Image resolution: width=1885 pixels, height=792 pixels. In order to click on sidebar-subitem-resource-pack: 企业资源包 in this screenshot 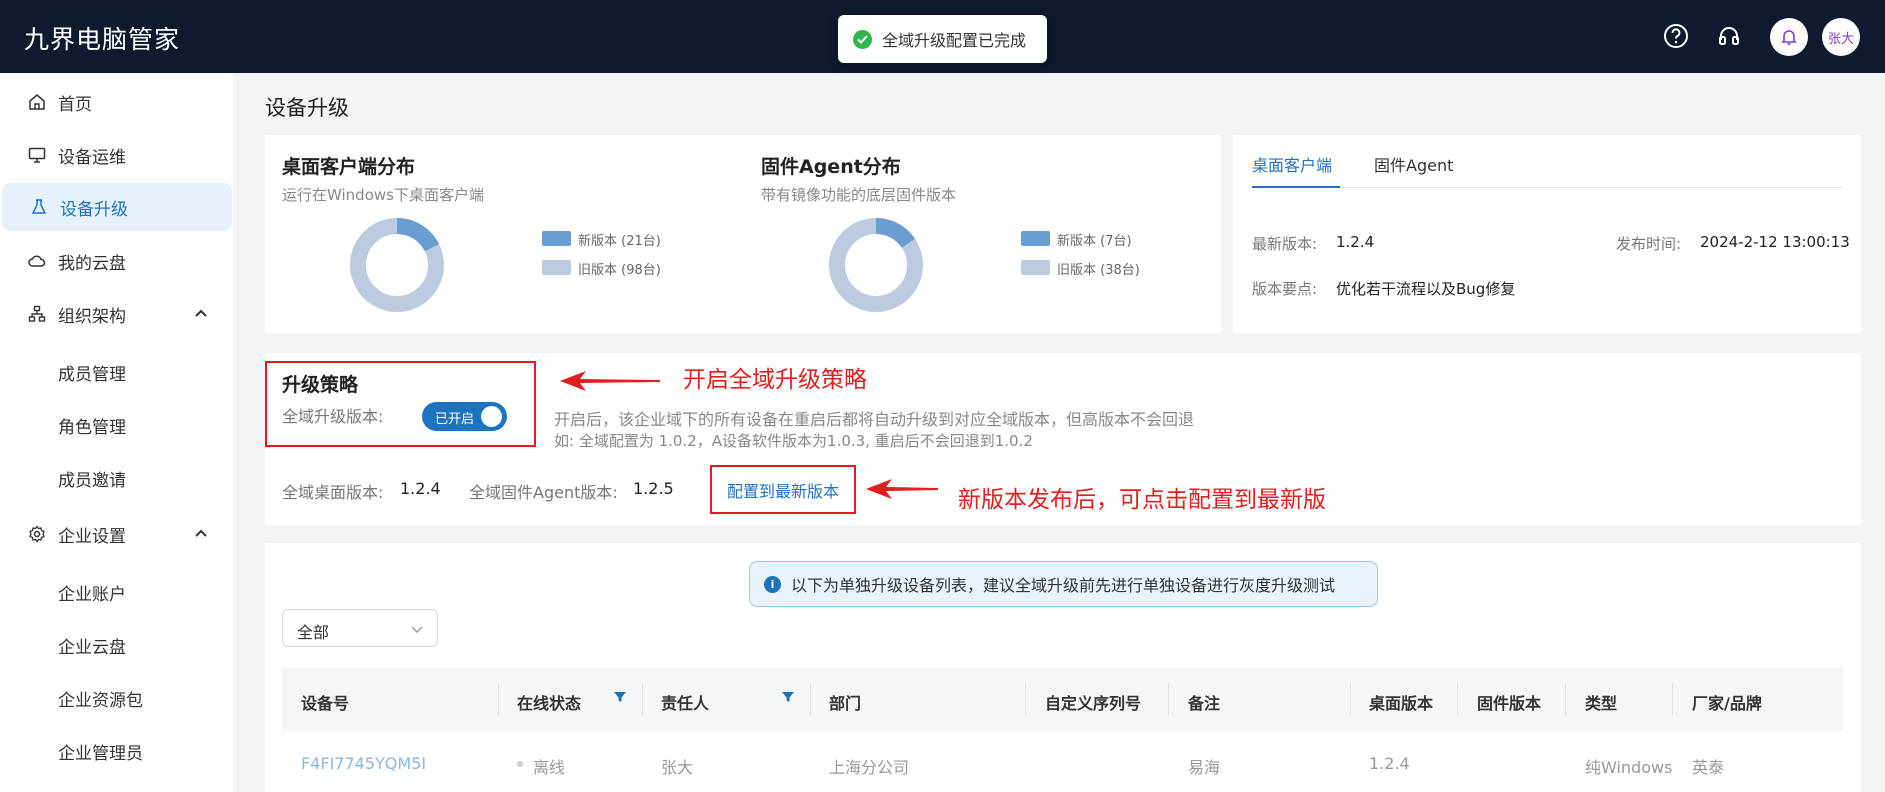, I will do `click(100, 698)`.